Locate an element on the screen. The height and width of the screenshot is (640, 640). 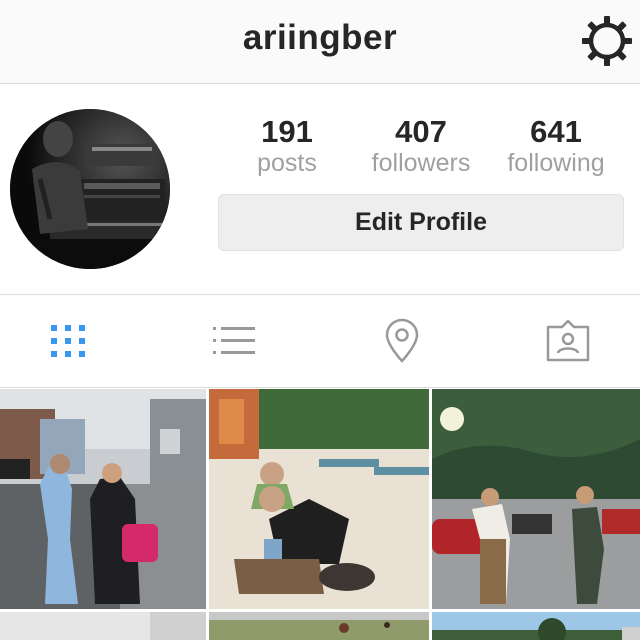
posts-label: posts is located at coordinates (287, 163).